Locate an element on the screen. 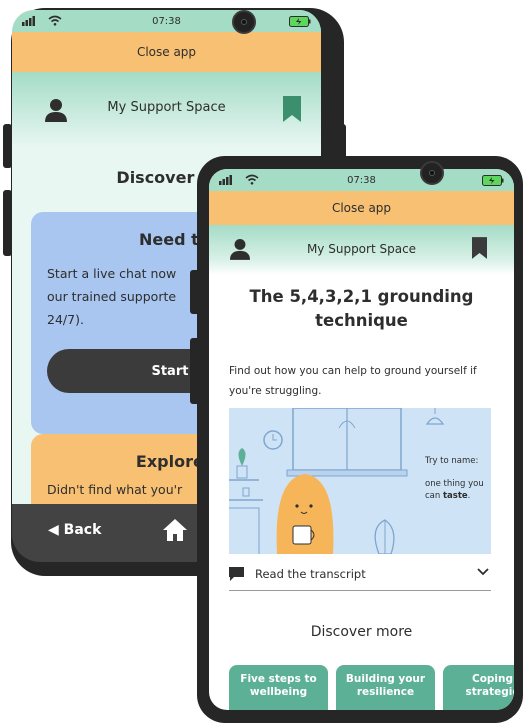 This screenshot has height=723, width=523. card-body: Didn't find what you'r is located at coordinates (115, 489).